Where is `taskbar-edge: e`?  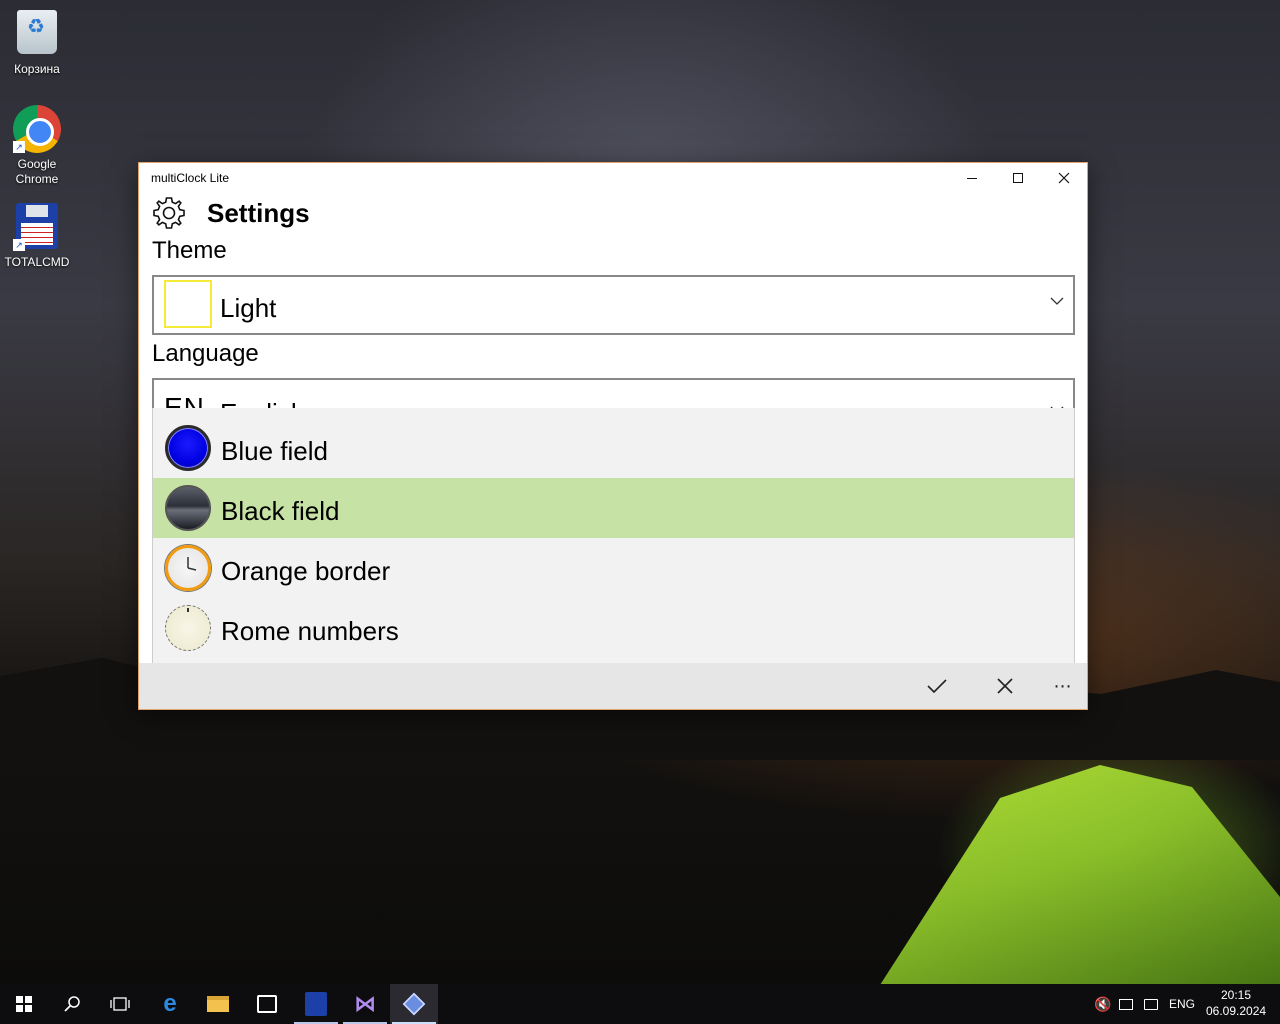 taskbar-edge: e is located at coordinates (170, 1004).